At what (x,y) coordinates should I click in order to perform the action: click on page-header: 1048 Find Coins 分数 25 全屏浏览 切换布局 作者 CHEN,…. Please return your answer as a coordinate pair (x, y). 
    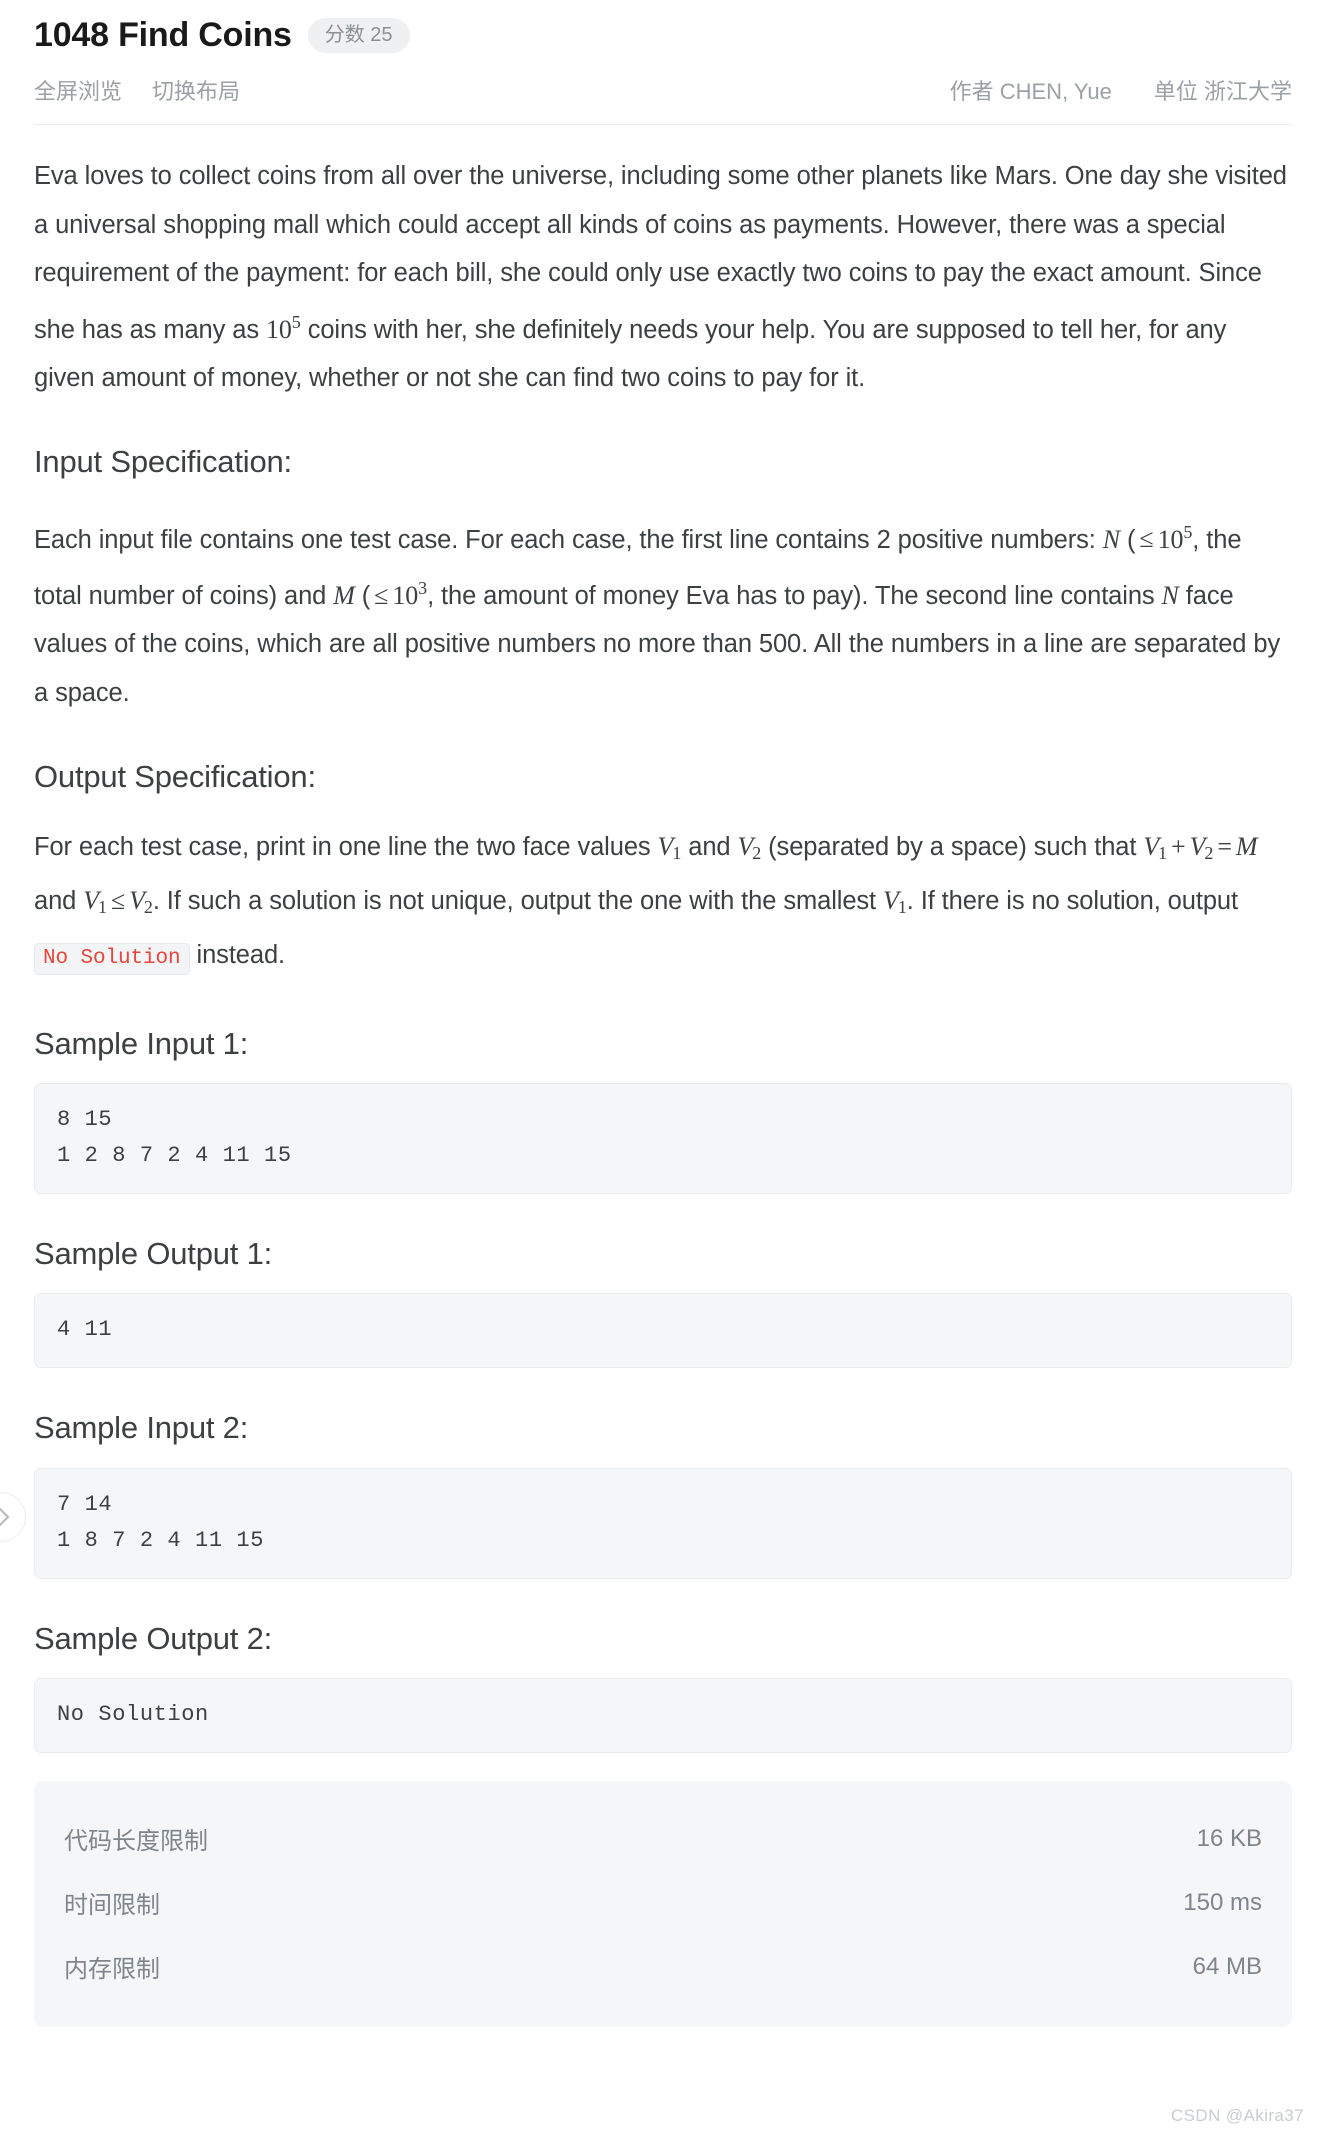
    Looking at the image, I should click on (663, 59).